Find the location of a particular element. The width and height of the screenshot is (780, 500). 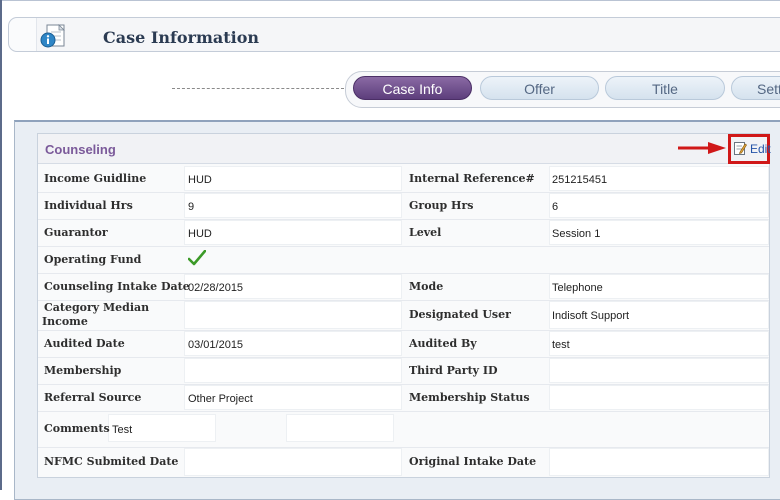

left-frame-edge is located at coordinates (1, 245).